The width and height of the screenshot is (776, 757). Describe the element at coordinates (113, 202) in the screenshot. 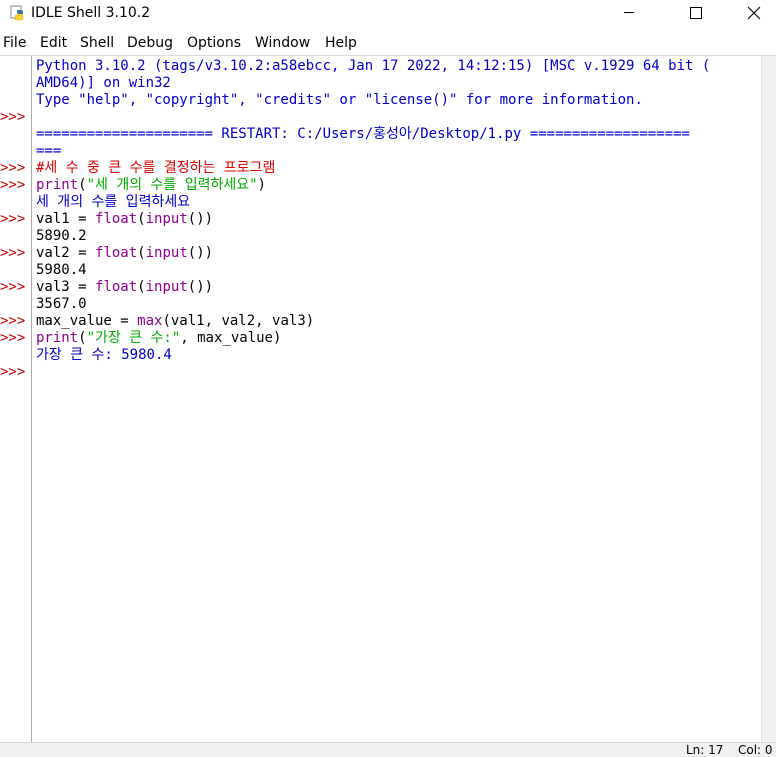

I see `output-line: 세 개의 수를 입력하세요` at that location.